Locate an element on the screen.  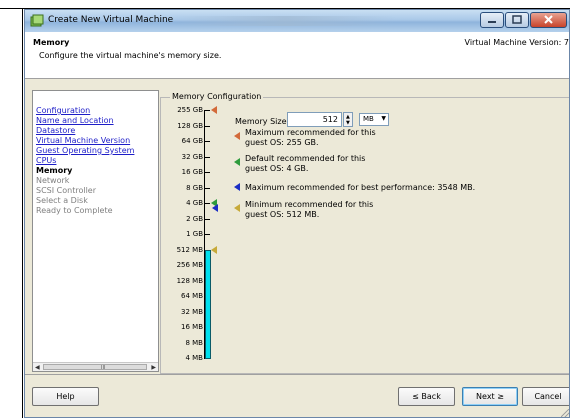
maximize-button is located at coordinates (517, 20).